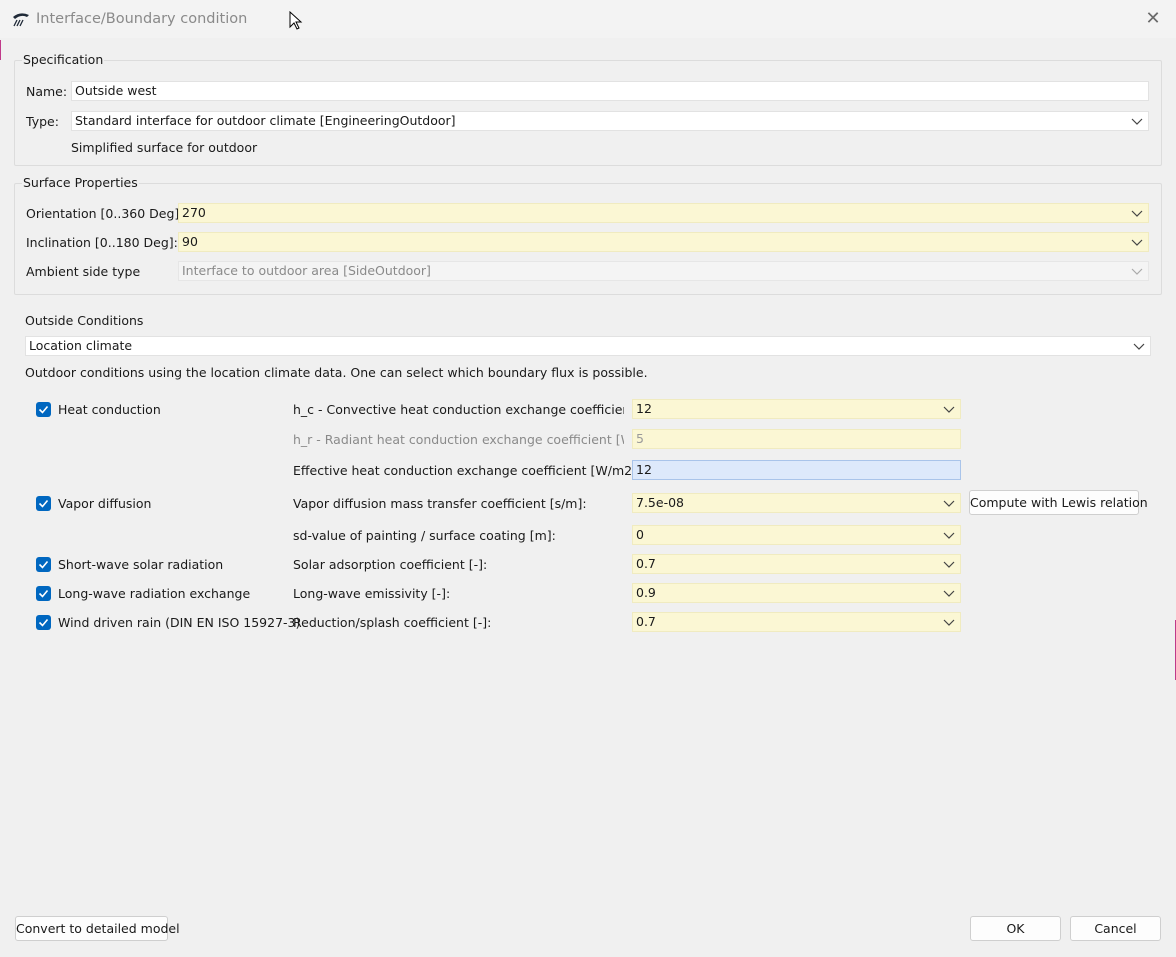 This screenshot has height=957, width=1176. I want to click on ok-button: OK, so click(1015, 928).